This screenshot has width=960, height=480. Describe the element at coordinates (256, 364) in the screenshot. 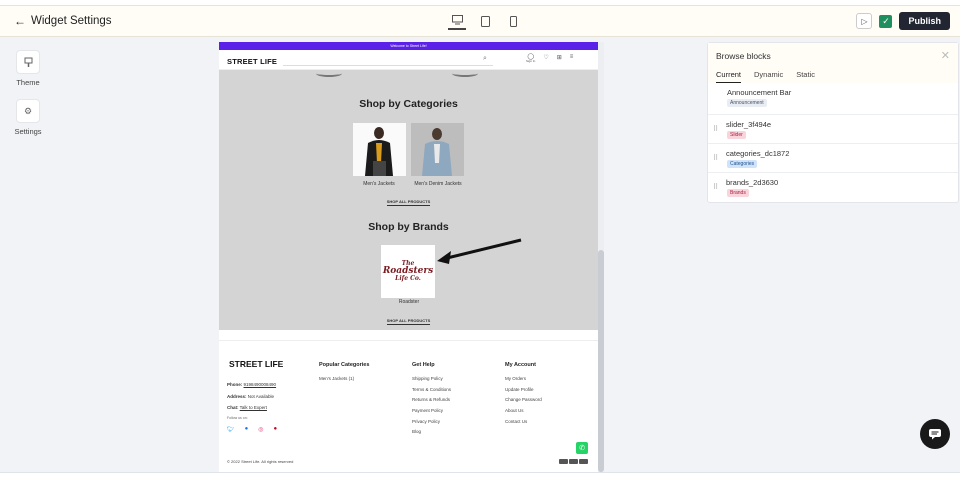

I see `footer-logo: STREET LIFE` at that location.